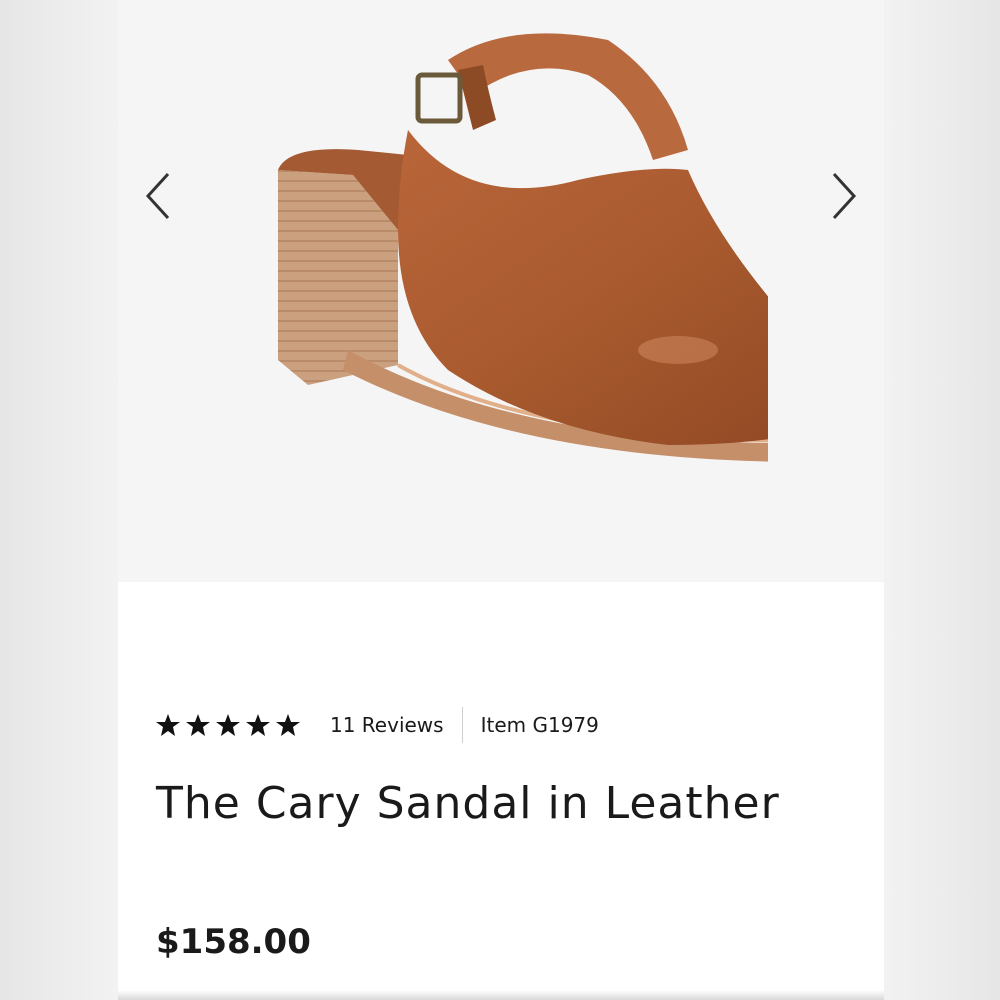 This screenshot has width=1000, height=1000. Describe the element at coordinates (233, 942) in the screenshot. I see `product-price: $158.00` at that location.